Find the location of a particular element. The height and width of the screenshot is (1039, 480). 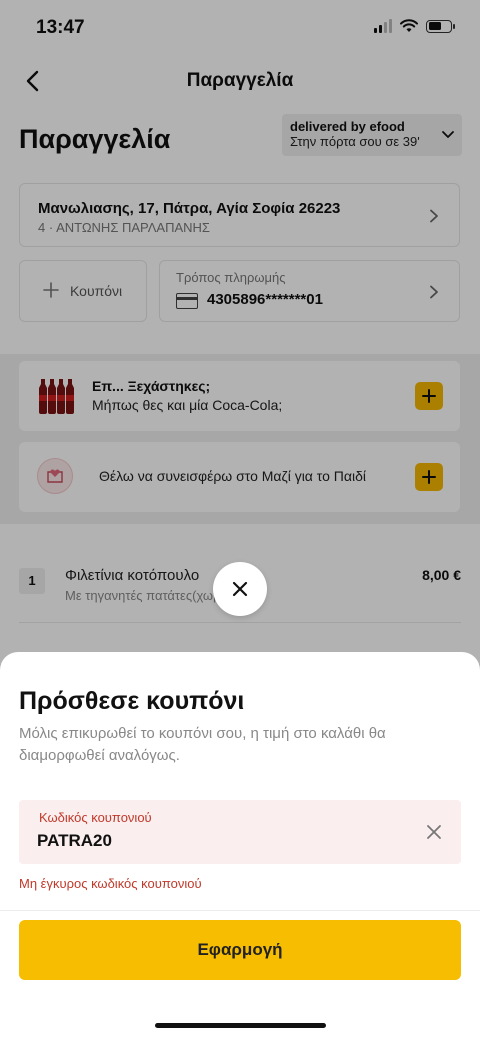

coupon-code-field: Κωδικός κουπονιού is located at coordinates (240, 832).